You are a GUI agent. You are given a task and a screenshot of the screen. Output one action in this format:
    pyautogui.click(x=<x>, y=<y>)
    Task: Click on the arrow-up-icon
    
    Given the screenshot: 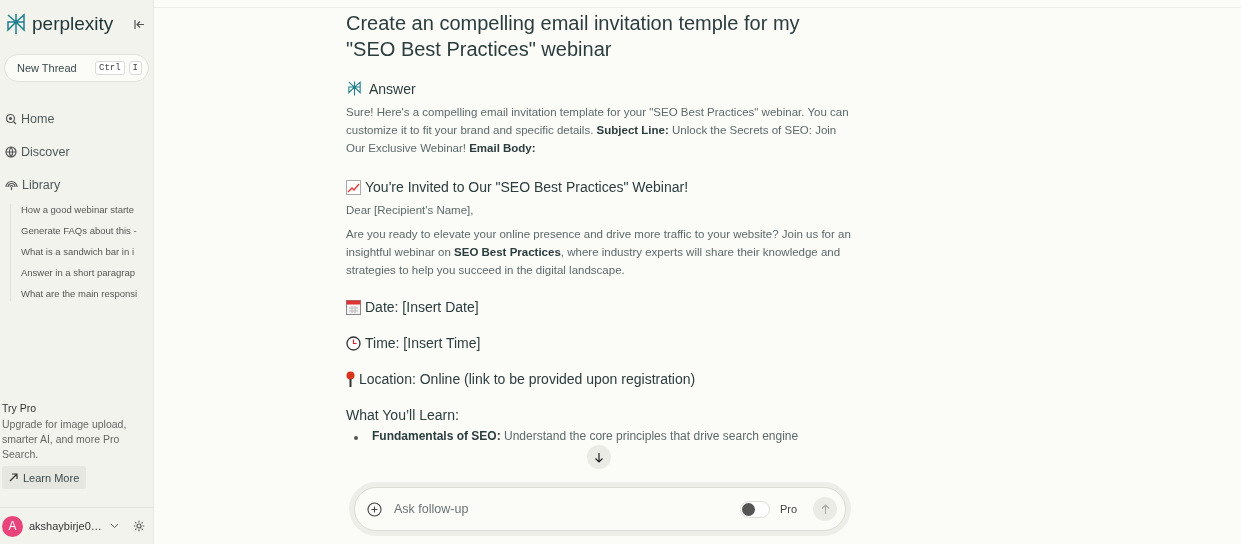 What is the action you would take?
    pyautogui.click(x=825, y=509)
    